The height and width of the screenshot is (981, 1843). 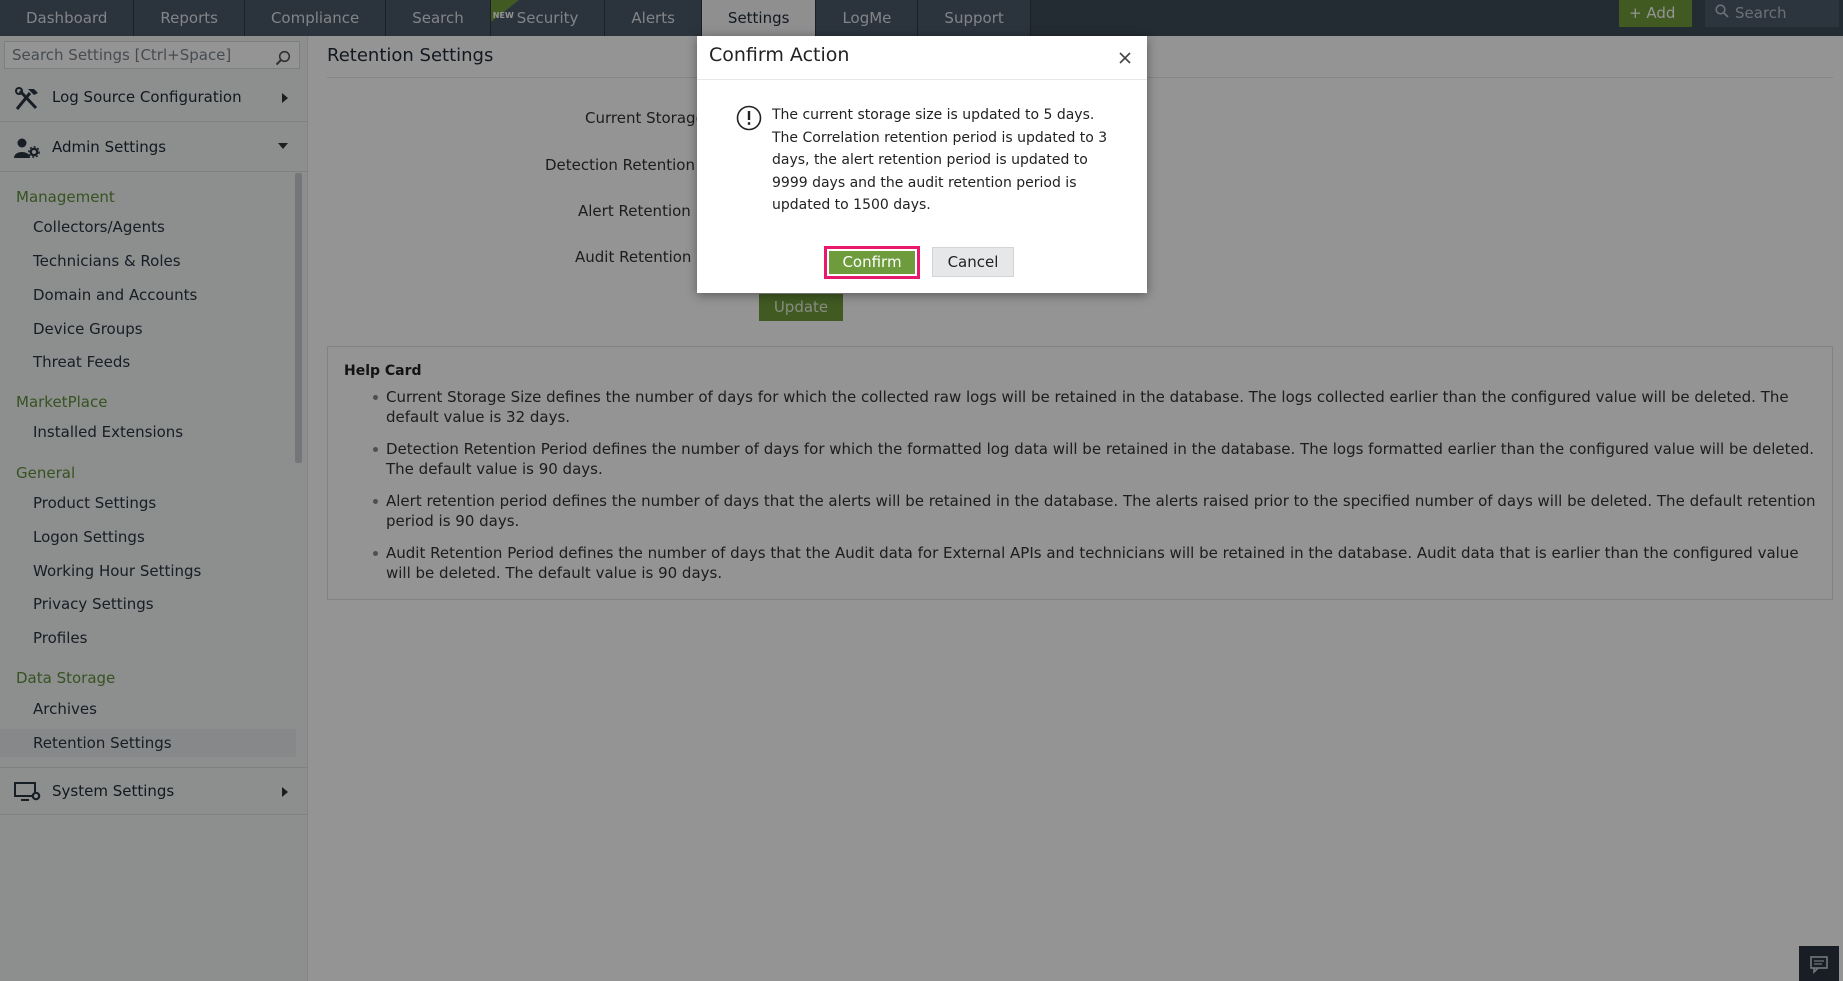 I want to click on confirm-button: Confirm, so click(x=872, y=262).